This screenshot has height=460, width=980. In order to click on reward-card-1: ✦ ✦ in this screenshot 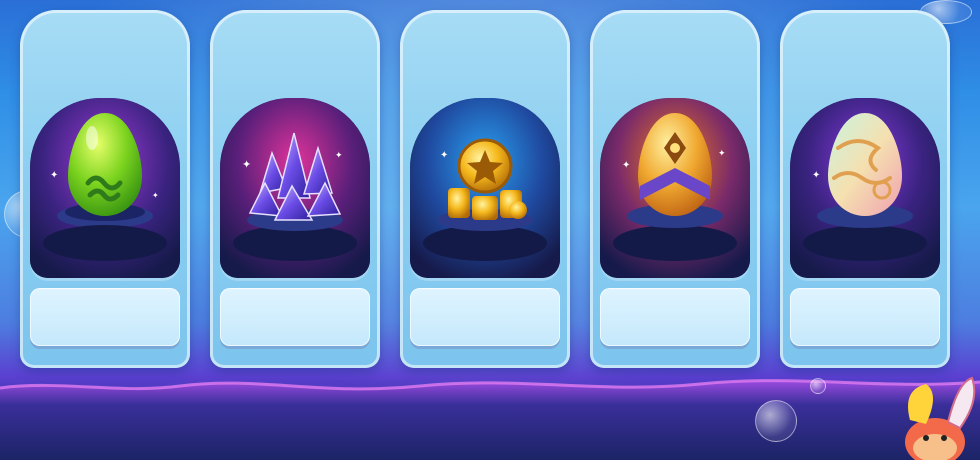, I will do `click(105, 189)`.